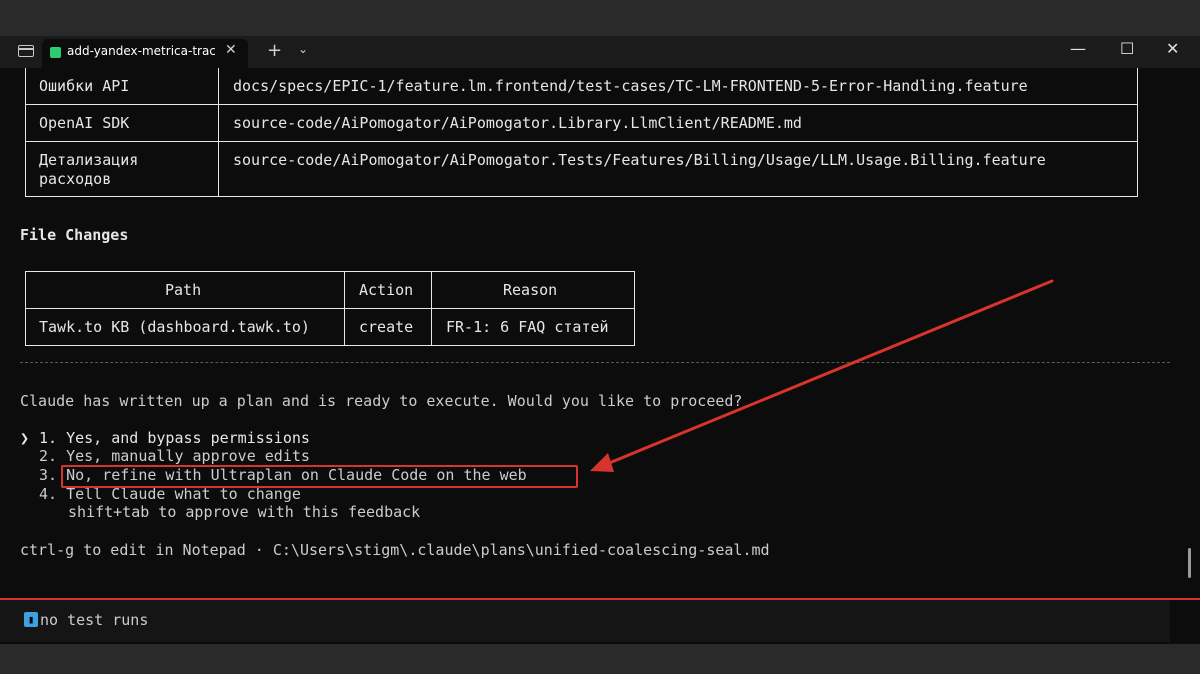 This screenshot has height=674, width=1200. I want to click on outer-frame-bottom, so click(600, 659).